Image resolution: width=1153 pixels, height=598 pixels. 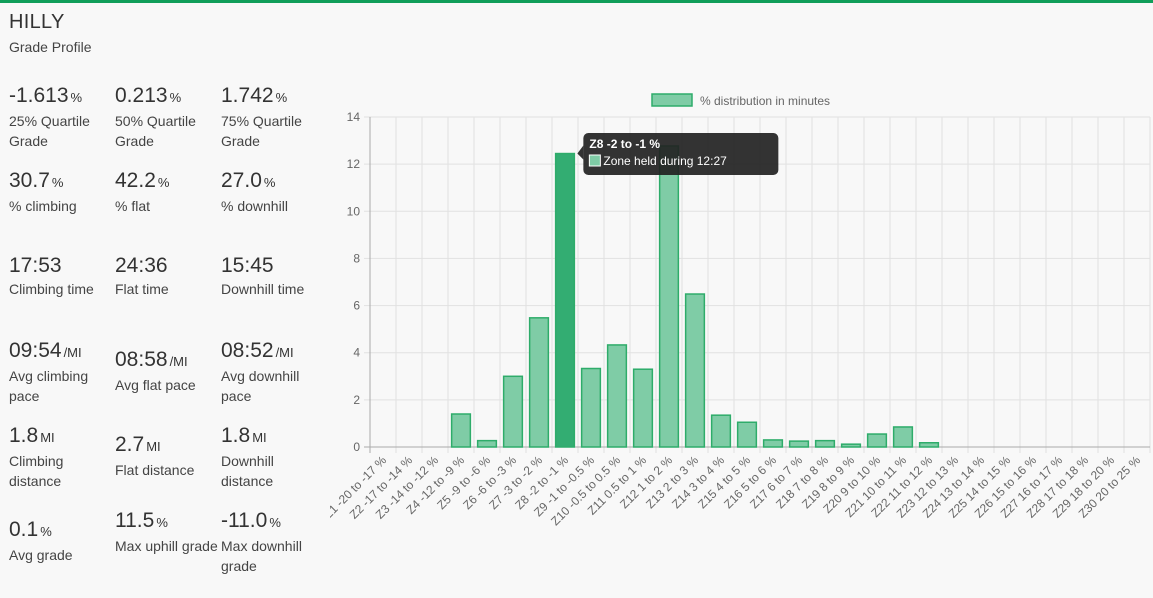 I want to click on stat-item: 09:54/MI Avg climbing pace, so click(x=62, y=380).